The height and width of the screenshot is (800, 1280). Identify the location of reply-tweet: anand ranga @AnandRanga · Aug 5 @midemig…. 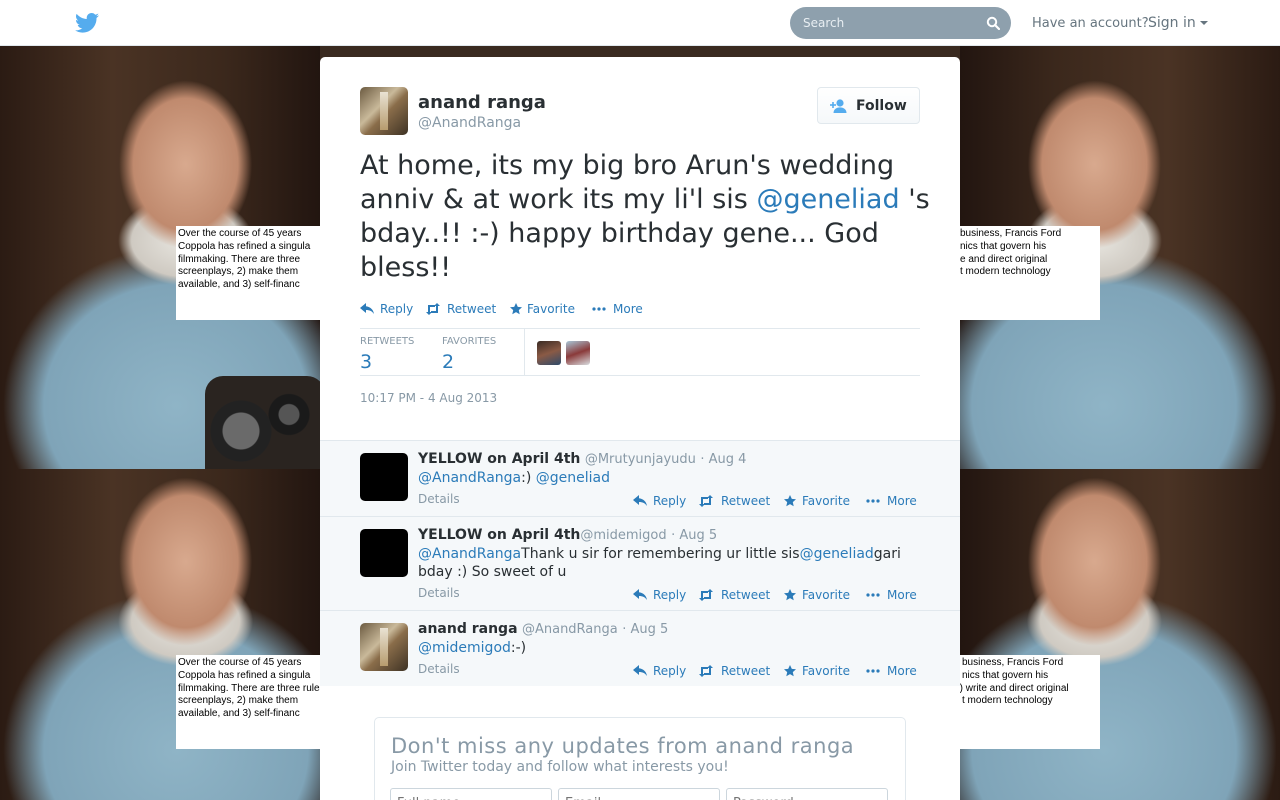
(640, 648).